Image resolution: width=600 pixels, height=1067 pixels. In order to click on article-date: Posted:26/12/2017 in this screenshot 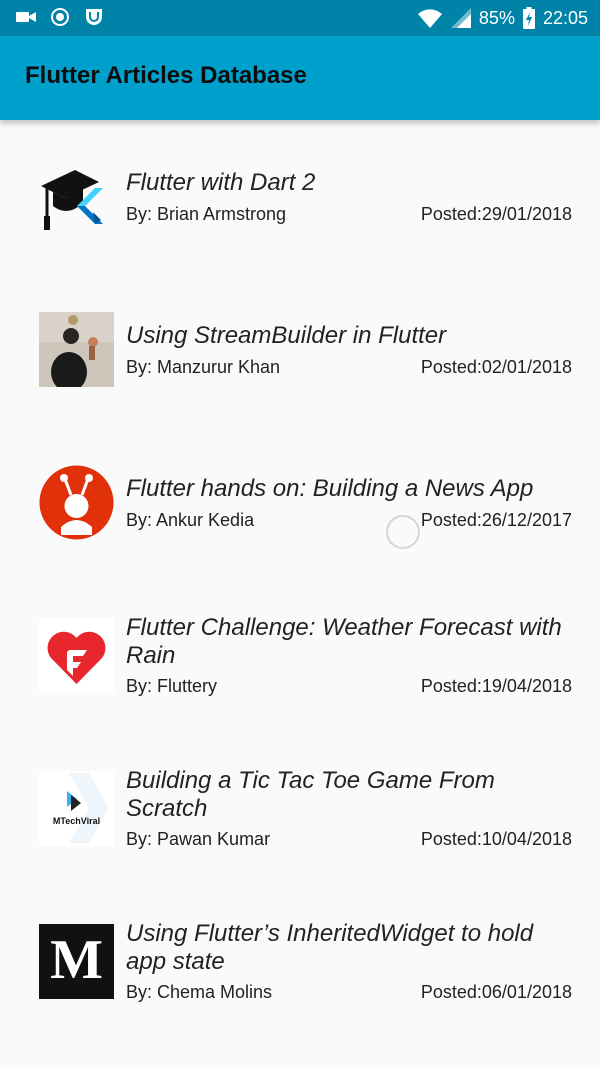, I will do `click(496, 520)`.